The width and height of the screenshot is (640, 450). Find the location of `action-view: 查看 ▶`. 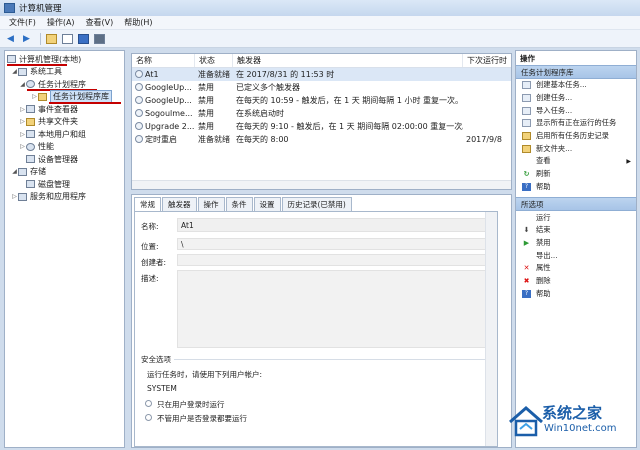

action-view: 查看 ▶ is located at coordinates (576, 161).